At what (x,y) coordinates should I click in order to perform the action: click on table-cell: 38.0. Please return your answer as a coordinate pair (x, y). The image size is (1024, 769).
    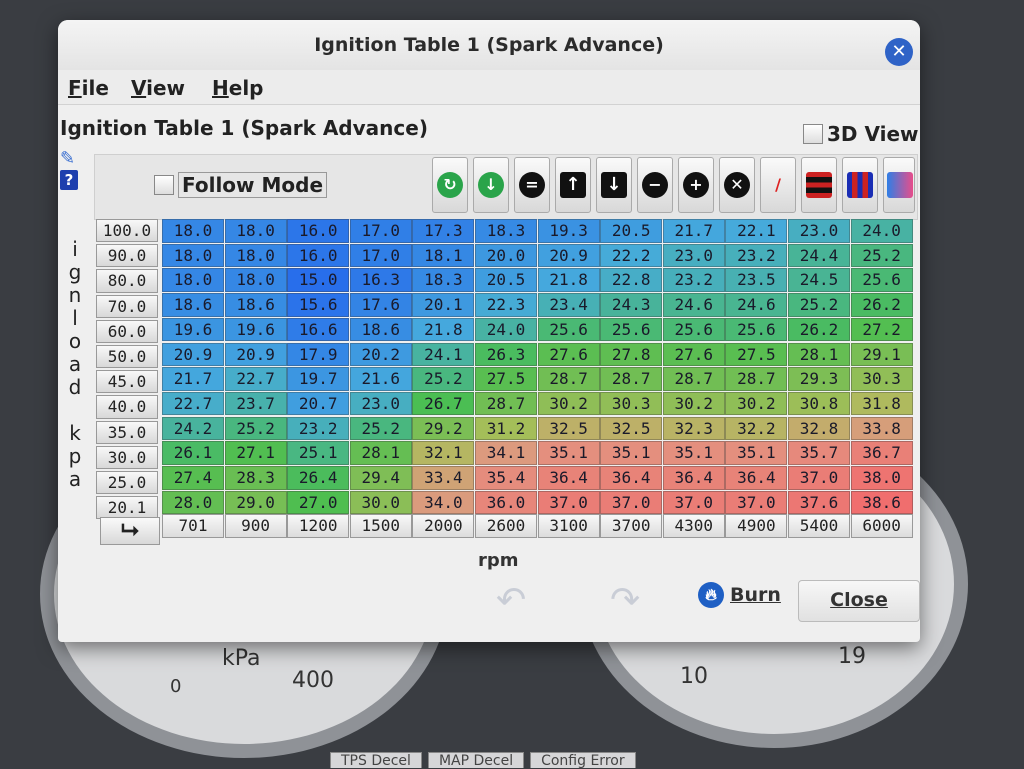
    Looking at the image, I should click on (881, 478).